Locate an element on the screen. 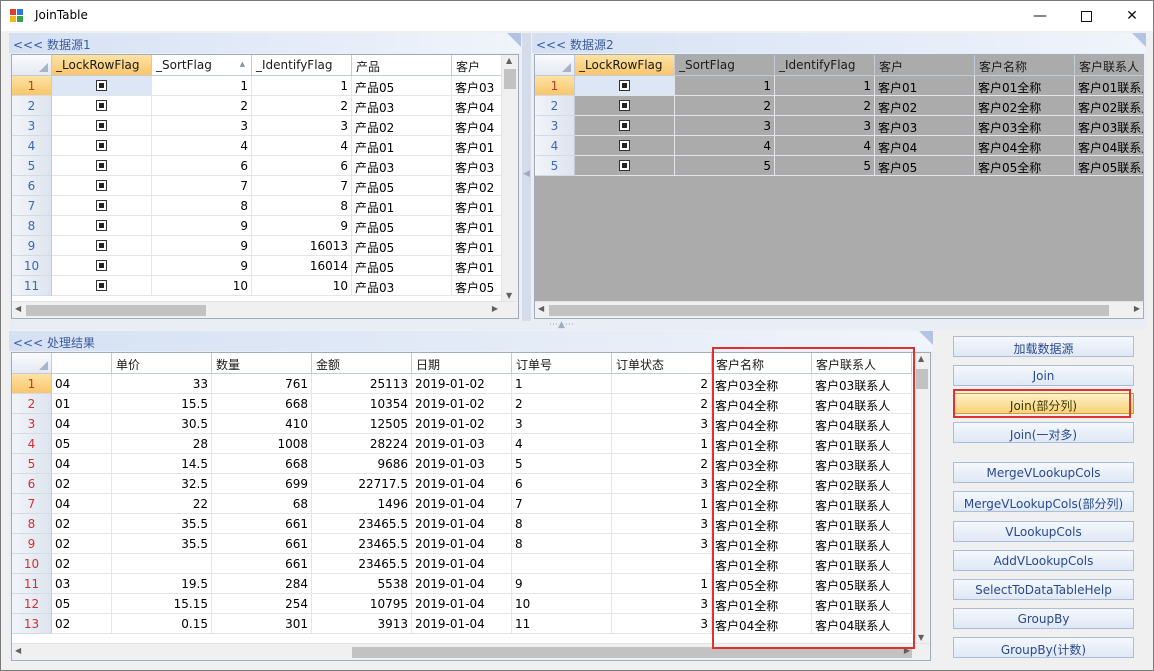 Image resolution: width=1154 pixels, height=671 pixels. table-cell: 28 is located at coordinates (162, 444).